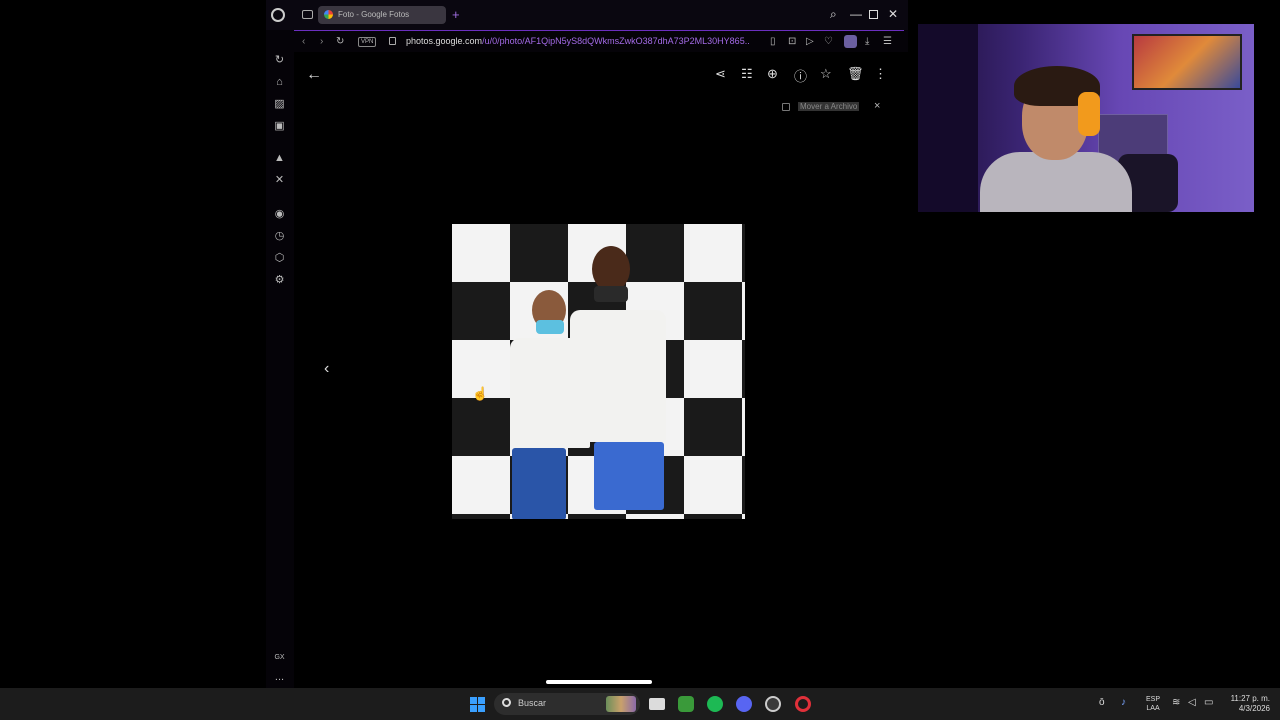 This screenshot has height=720, width=1280. I want to click on webcam-background-door, so click(948, 118).